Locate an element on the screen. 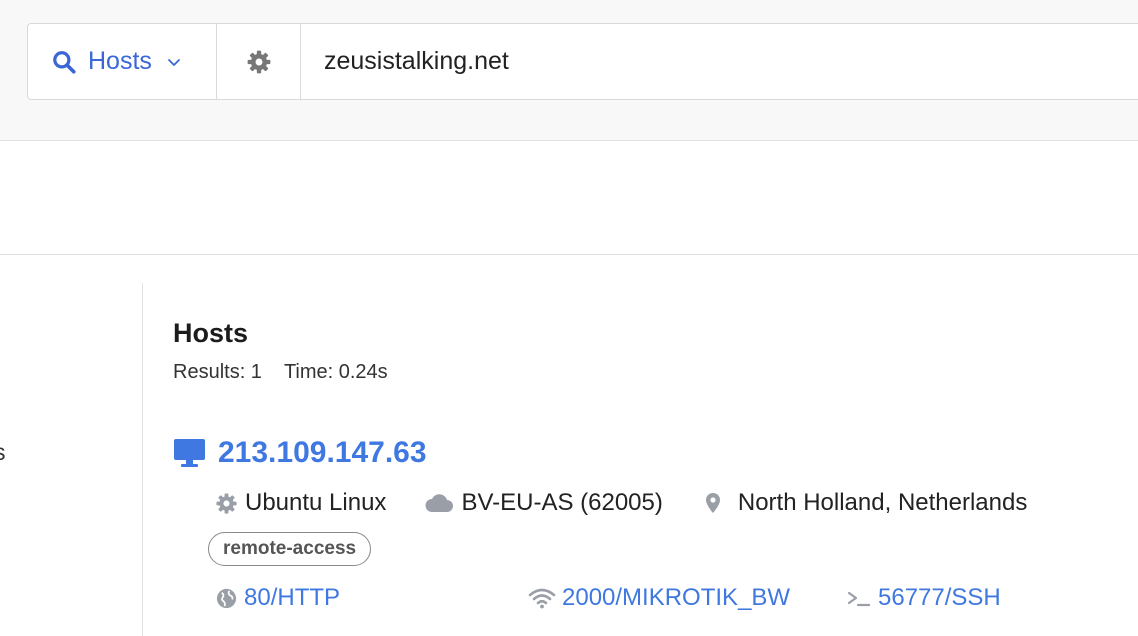 This screenshot has width=1138, height=636. results-title: Hosts is located at coordinates (211, 333).